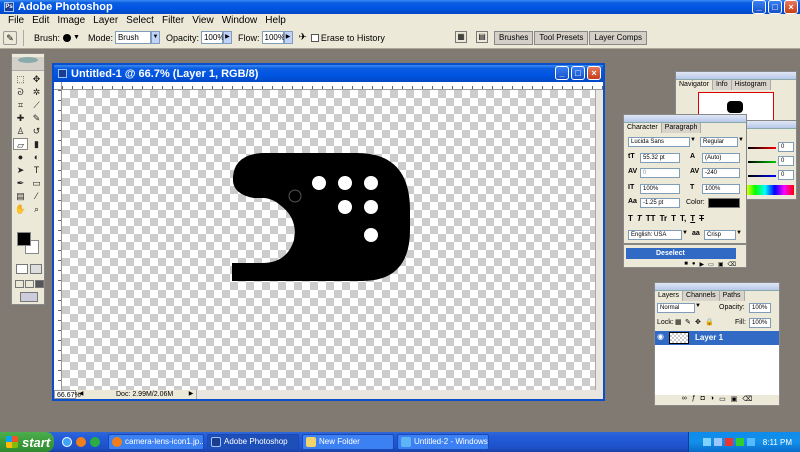 Image resolution: width=800 pixels, height=452 pixels. Describe the element at coordinates (562, 73) in the screenshot. I see `doc-minimize-button: _` at that location.